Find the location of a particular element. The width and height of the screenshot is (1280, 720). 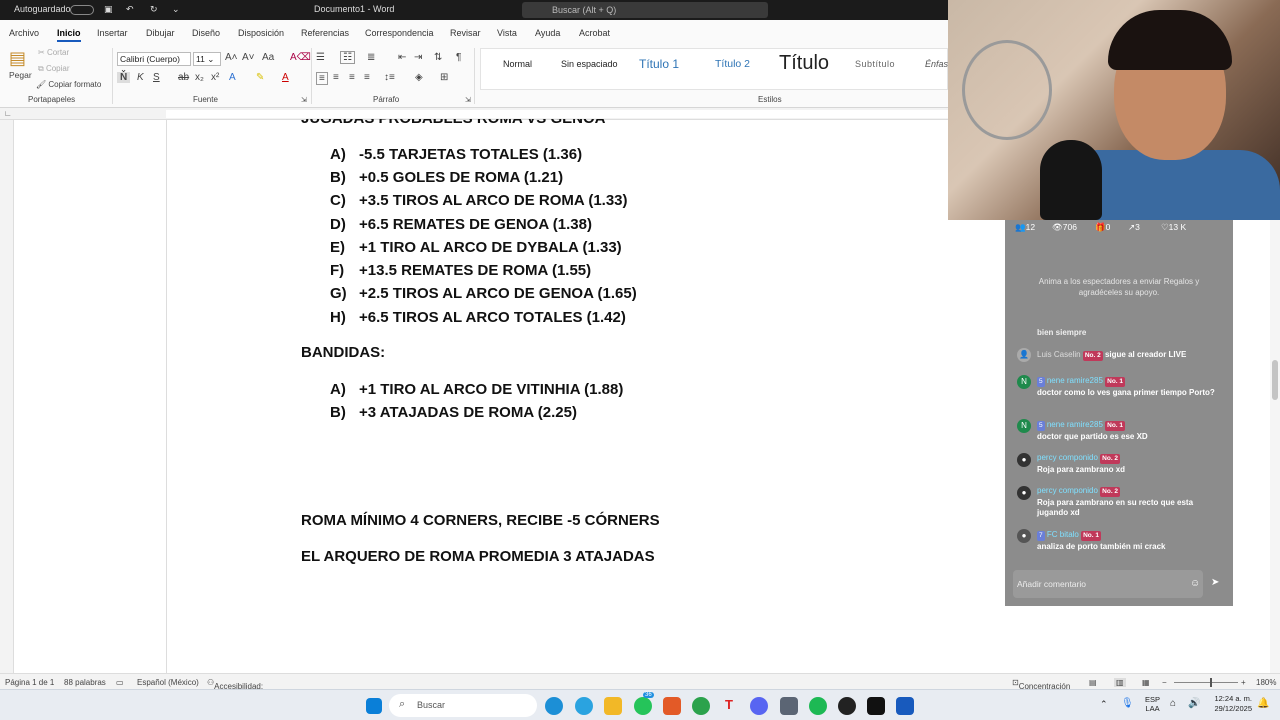

tab-revisar: Revisar is located at coordinates (465, 33).